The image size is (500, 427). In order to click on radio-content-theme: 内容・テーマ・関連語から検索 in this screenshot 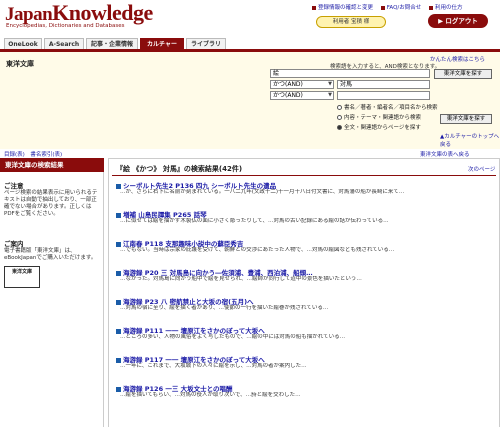, I will do `click(379, 117)`.